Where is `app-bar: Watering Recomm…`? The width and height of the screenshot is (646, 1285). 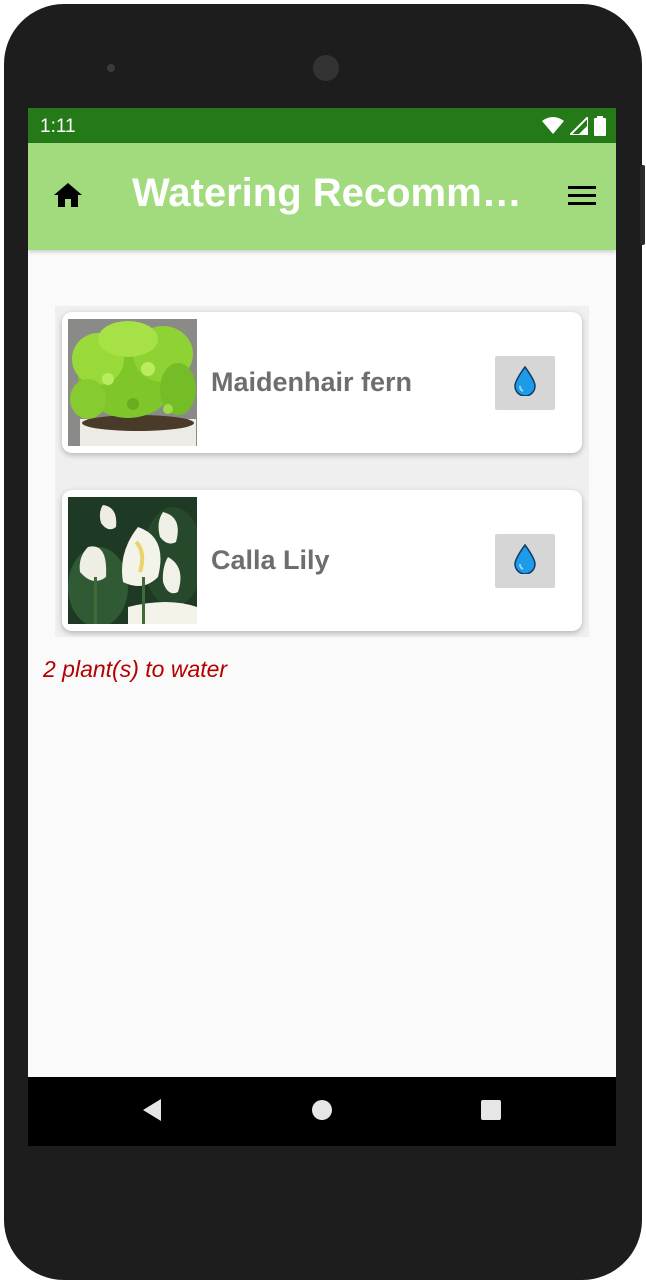
app-bar: Watering Recomm… is located at coordinates (322, 196).